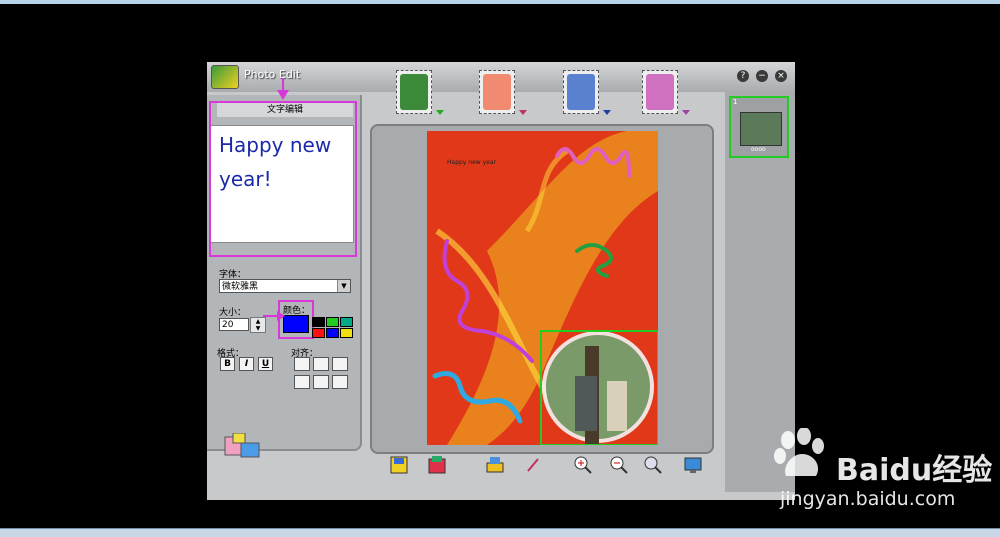 The width and height of the screenshot is (1000, 537). Describe the element at coordinates (619, 465) in the screenshot. I see `zoom-out-icon` at that location.